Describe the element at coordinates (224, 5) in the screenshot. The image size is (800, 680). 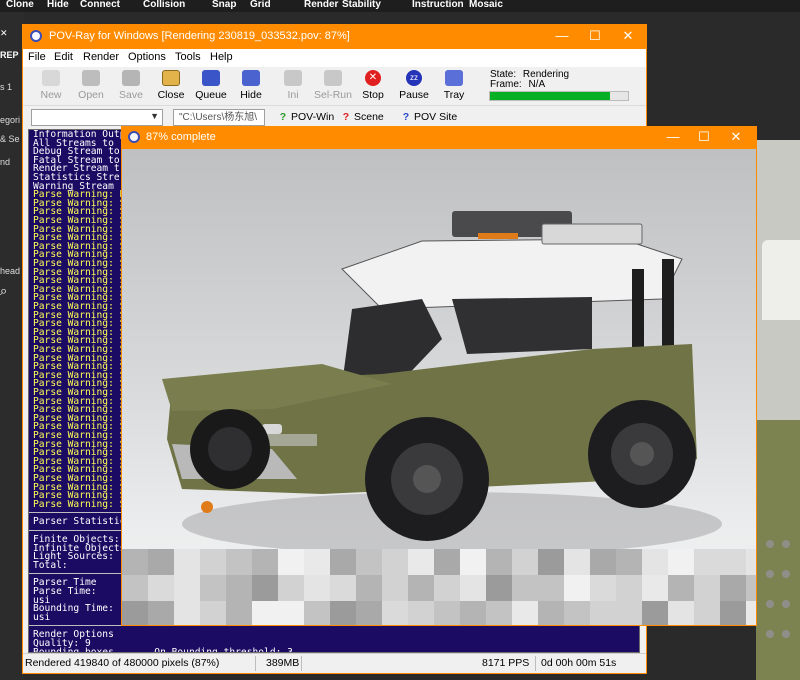
I see `toolbar-snap: Snap` at that location.